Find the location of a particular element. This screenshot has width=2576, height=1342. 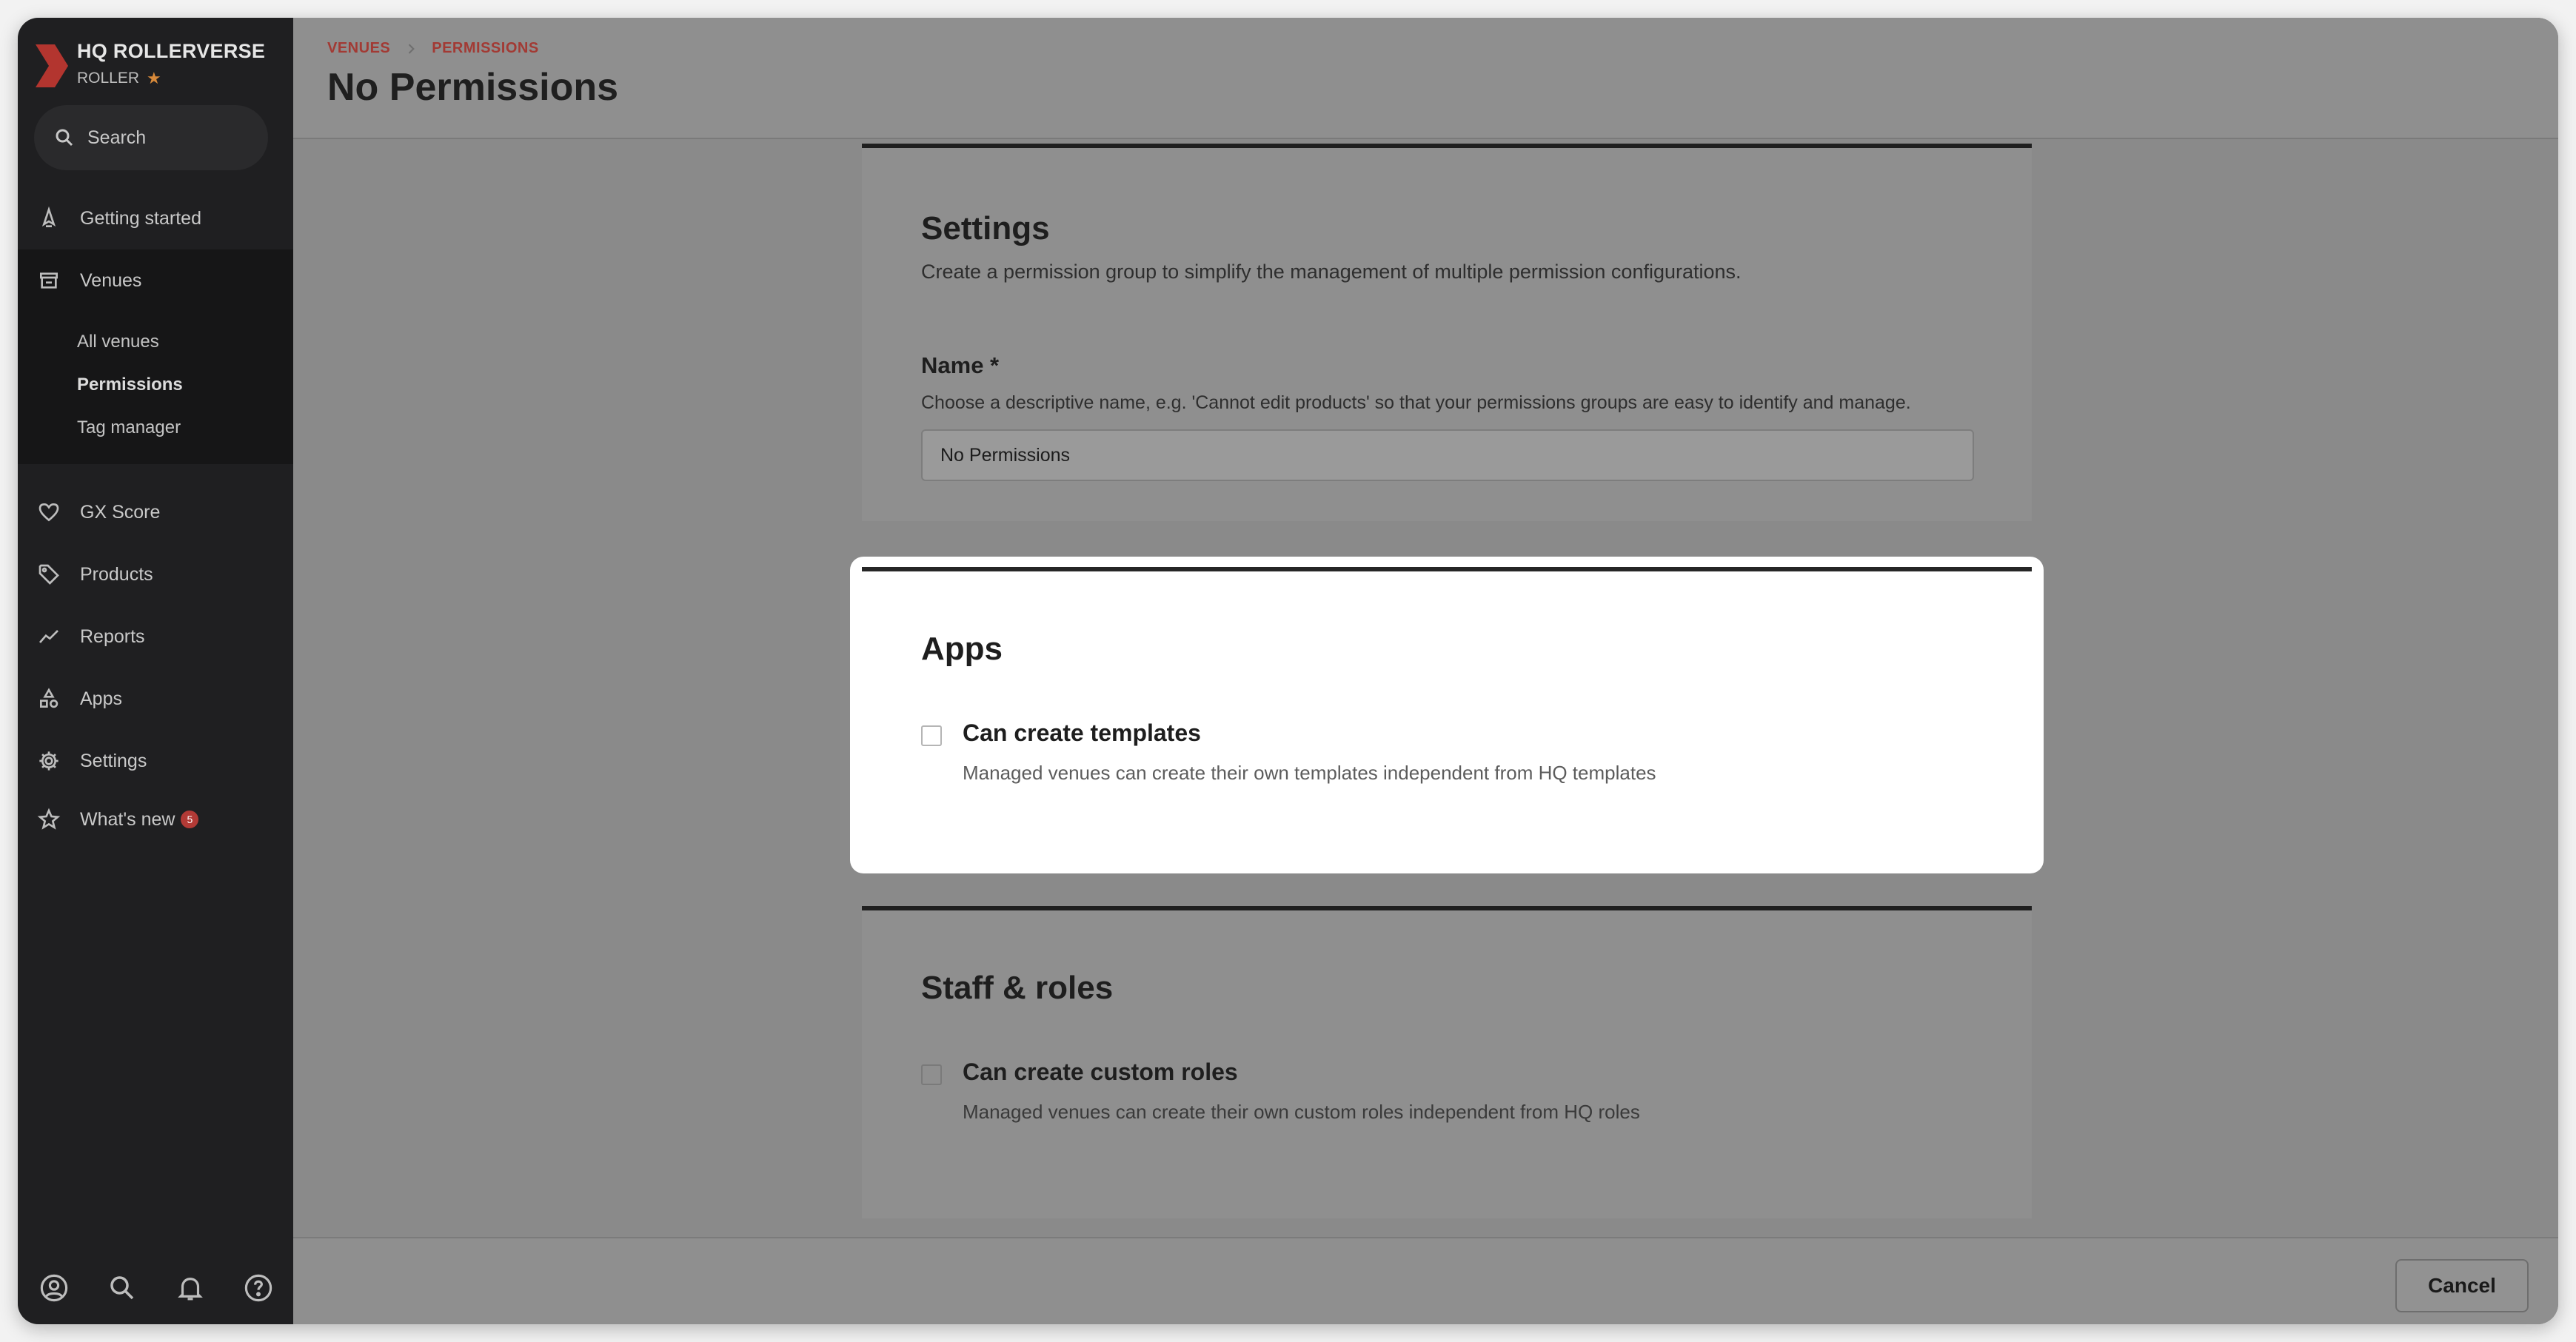

apps-card-title: Apps is located at coordinates (962, 649).